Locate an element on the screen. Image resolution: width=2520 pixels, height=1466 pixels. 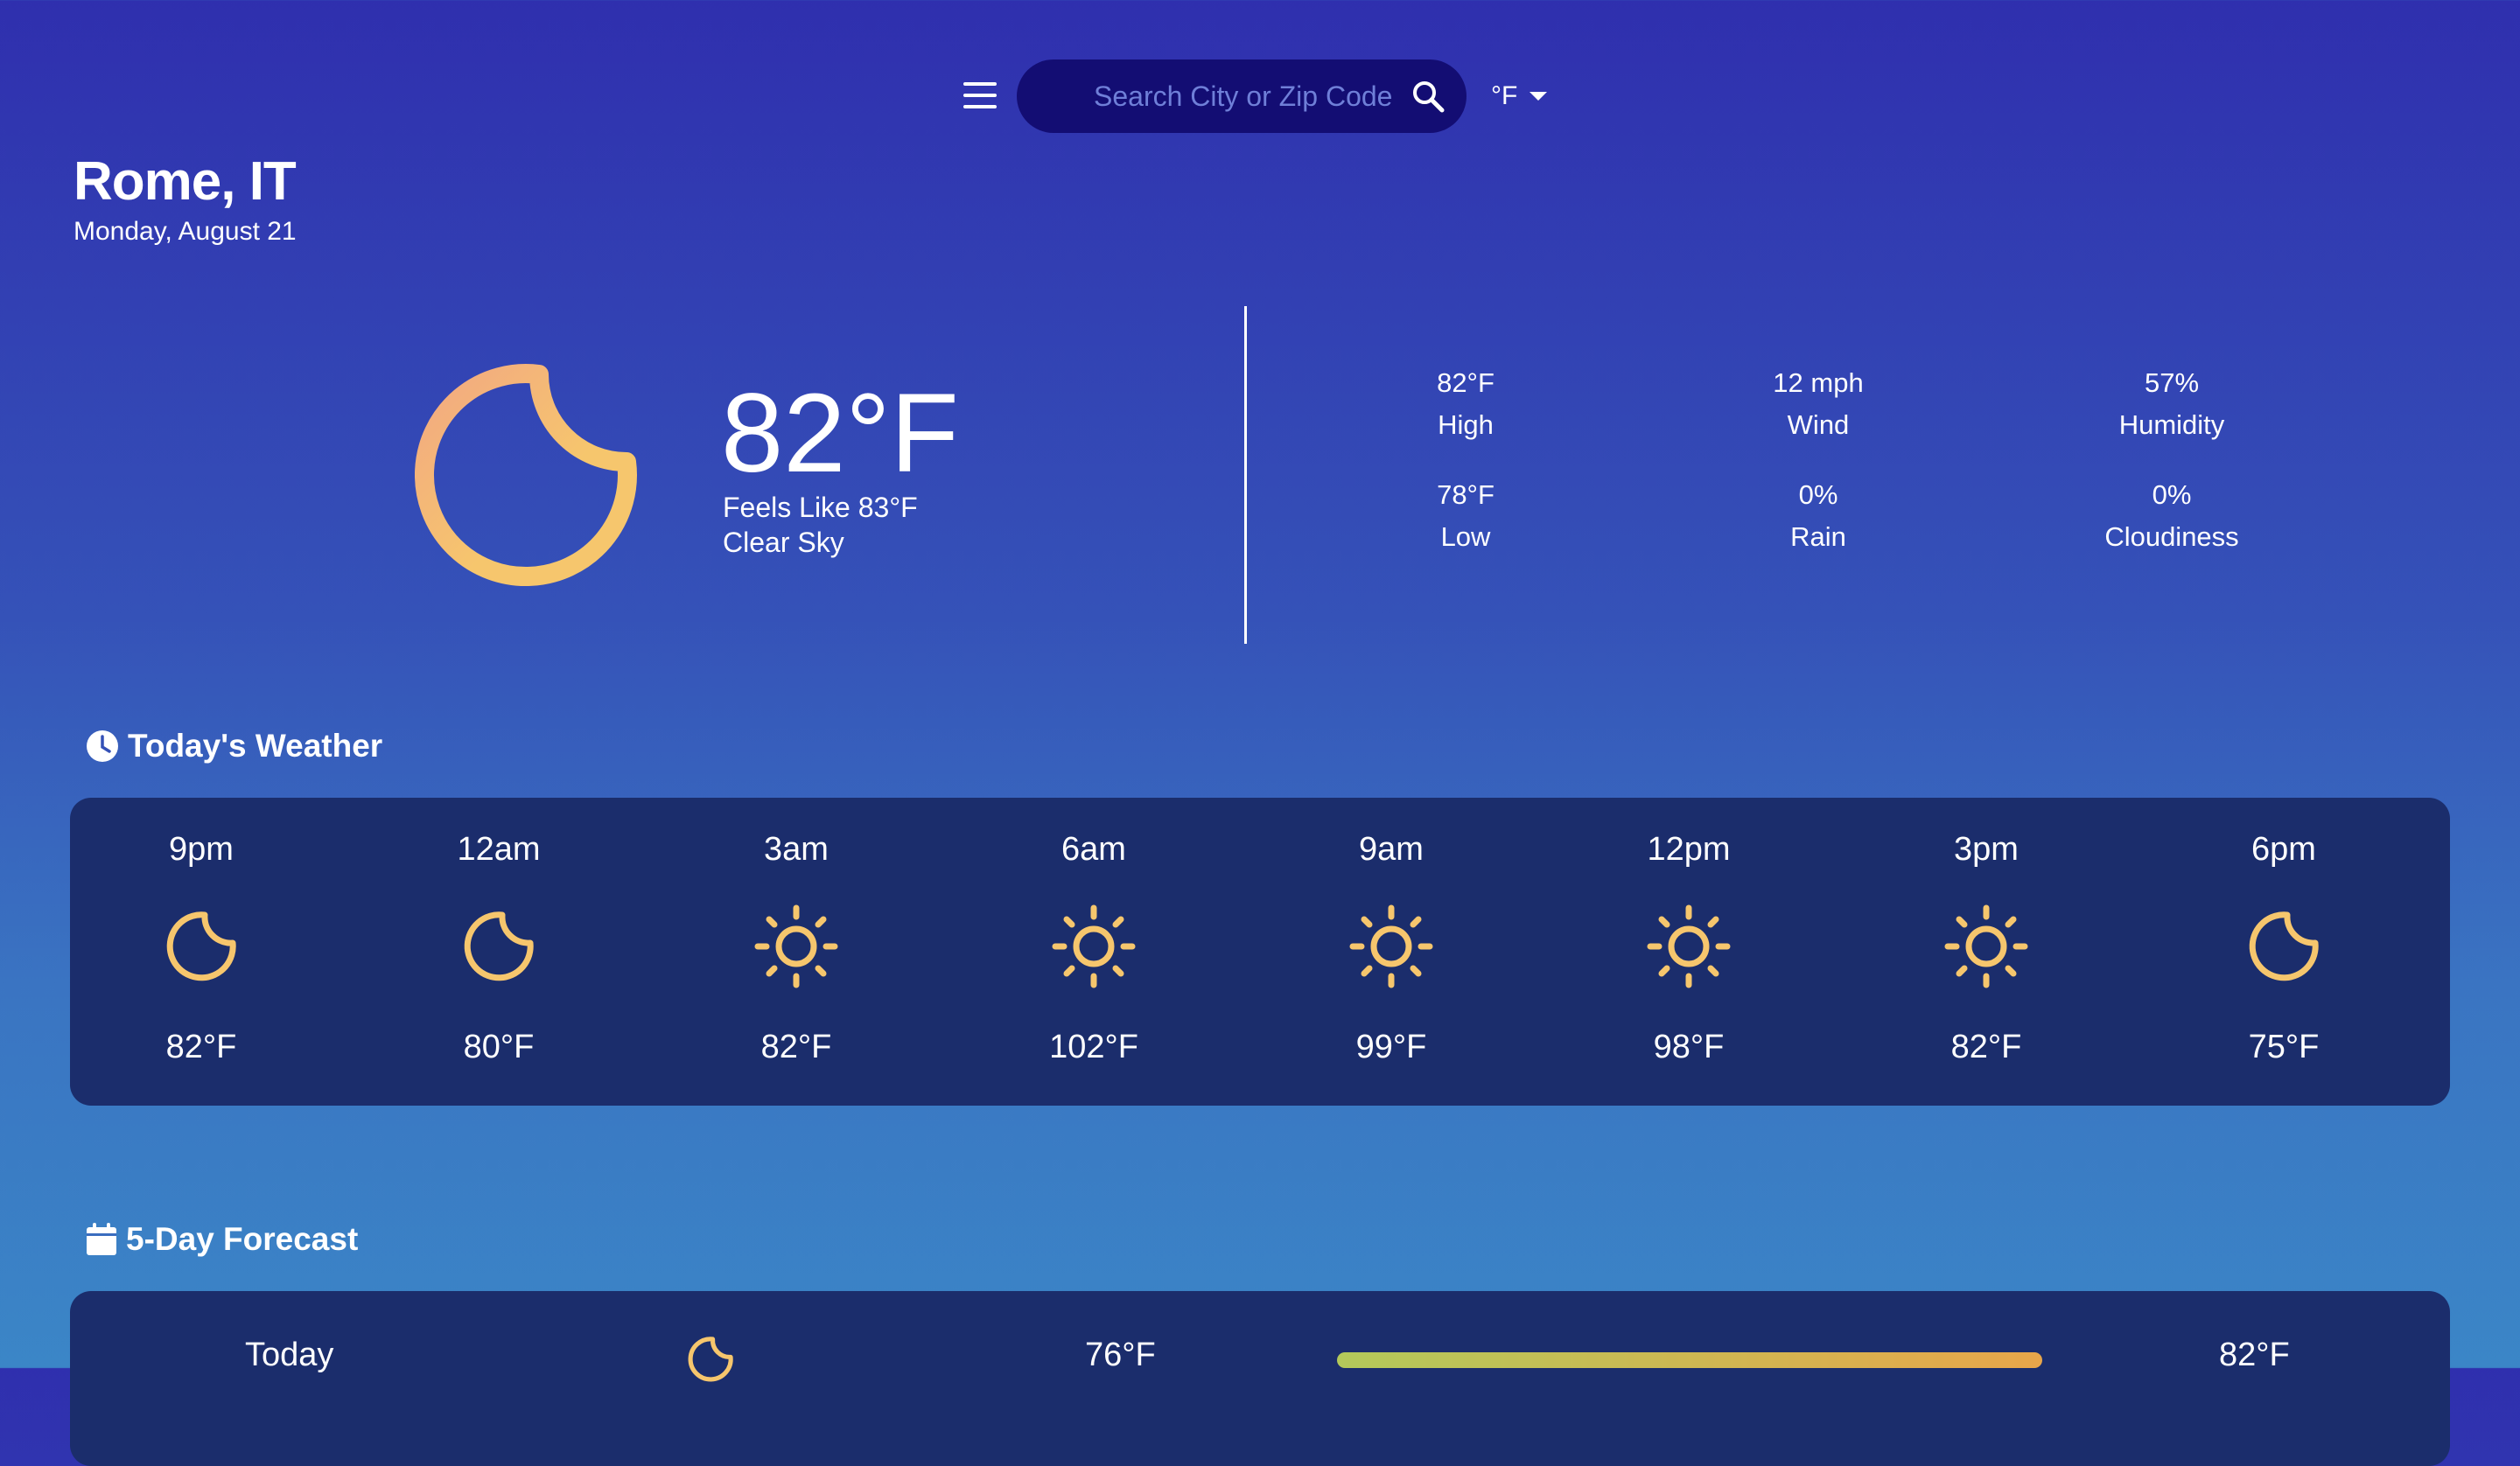
hour-temperature: 98°F is located at coordinates (1689, 1047).